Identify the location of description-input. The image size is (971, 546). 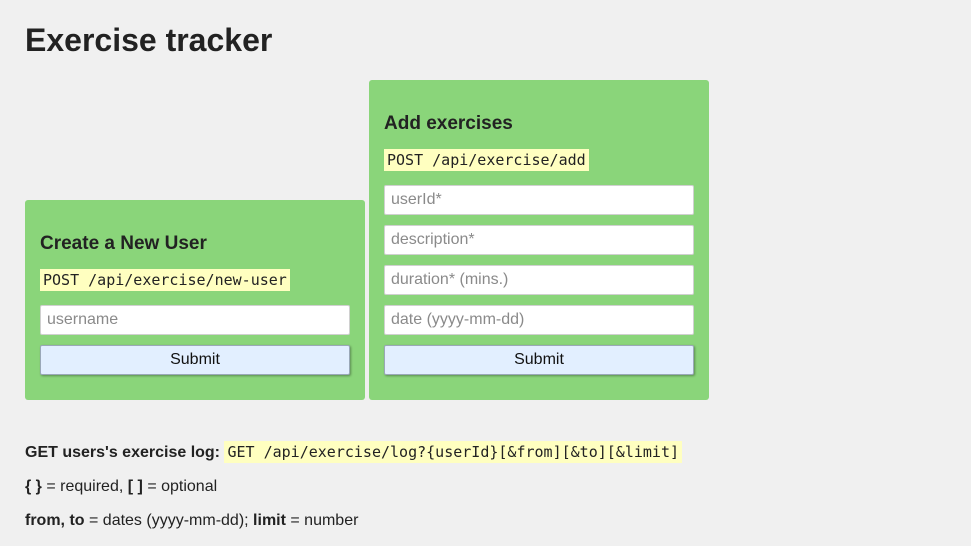
(539, 240).